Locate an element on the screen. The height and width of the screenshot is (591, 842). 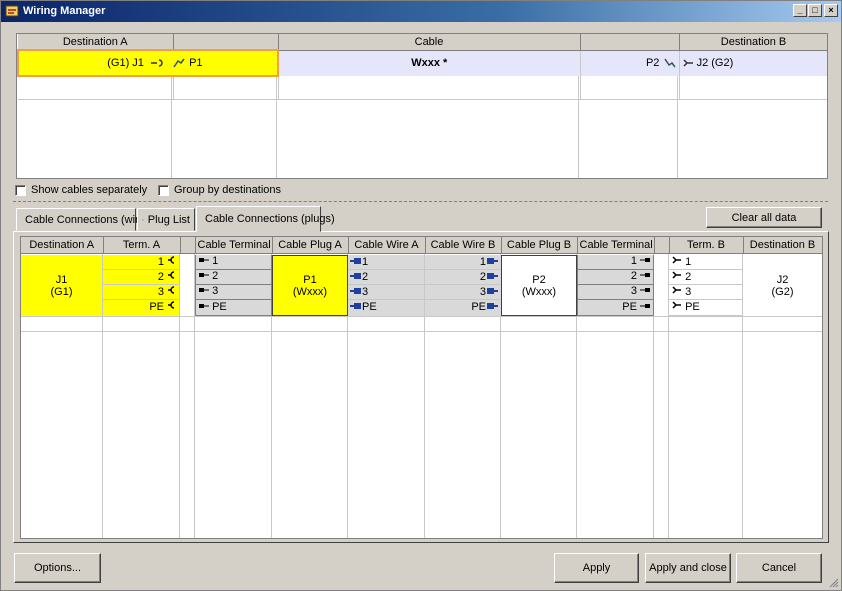
close-icon: × is located at coordinates (831, 10).